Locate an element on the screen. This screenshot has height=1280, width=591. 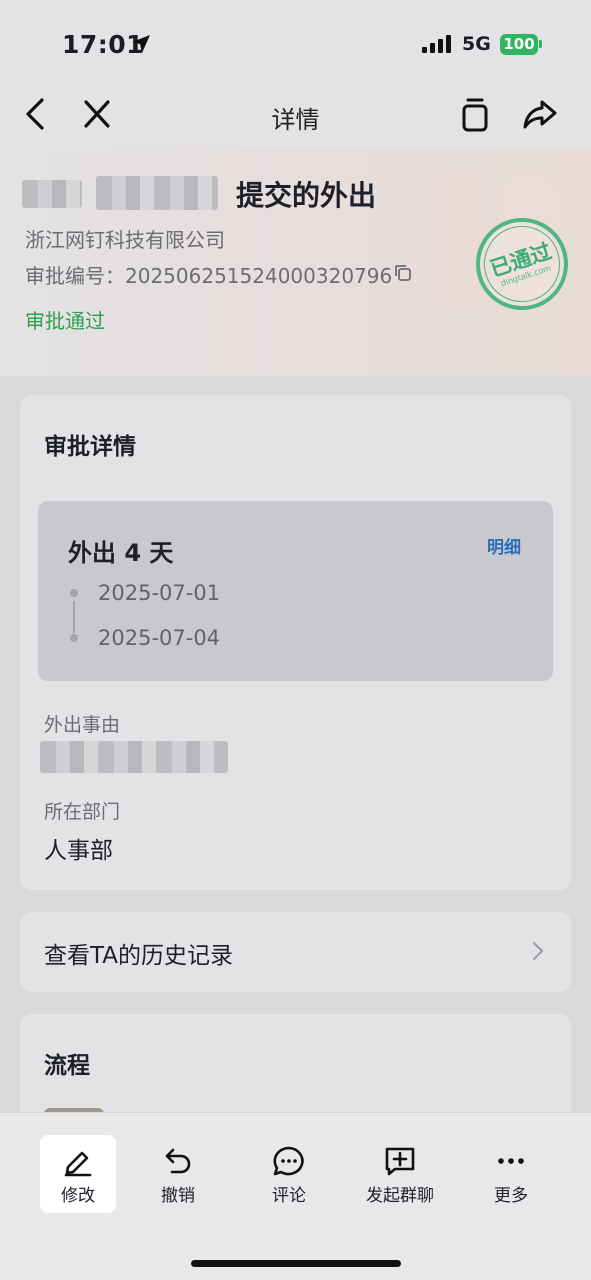
company-name: 浙江网钉科技有限公司 is located at coordinates (125, 240).